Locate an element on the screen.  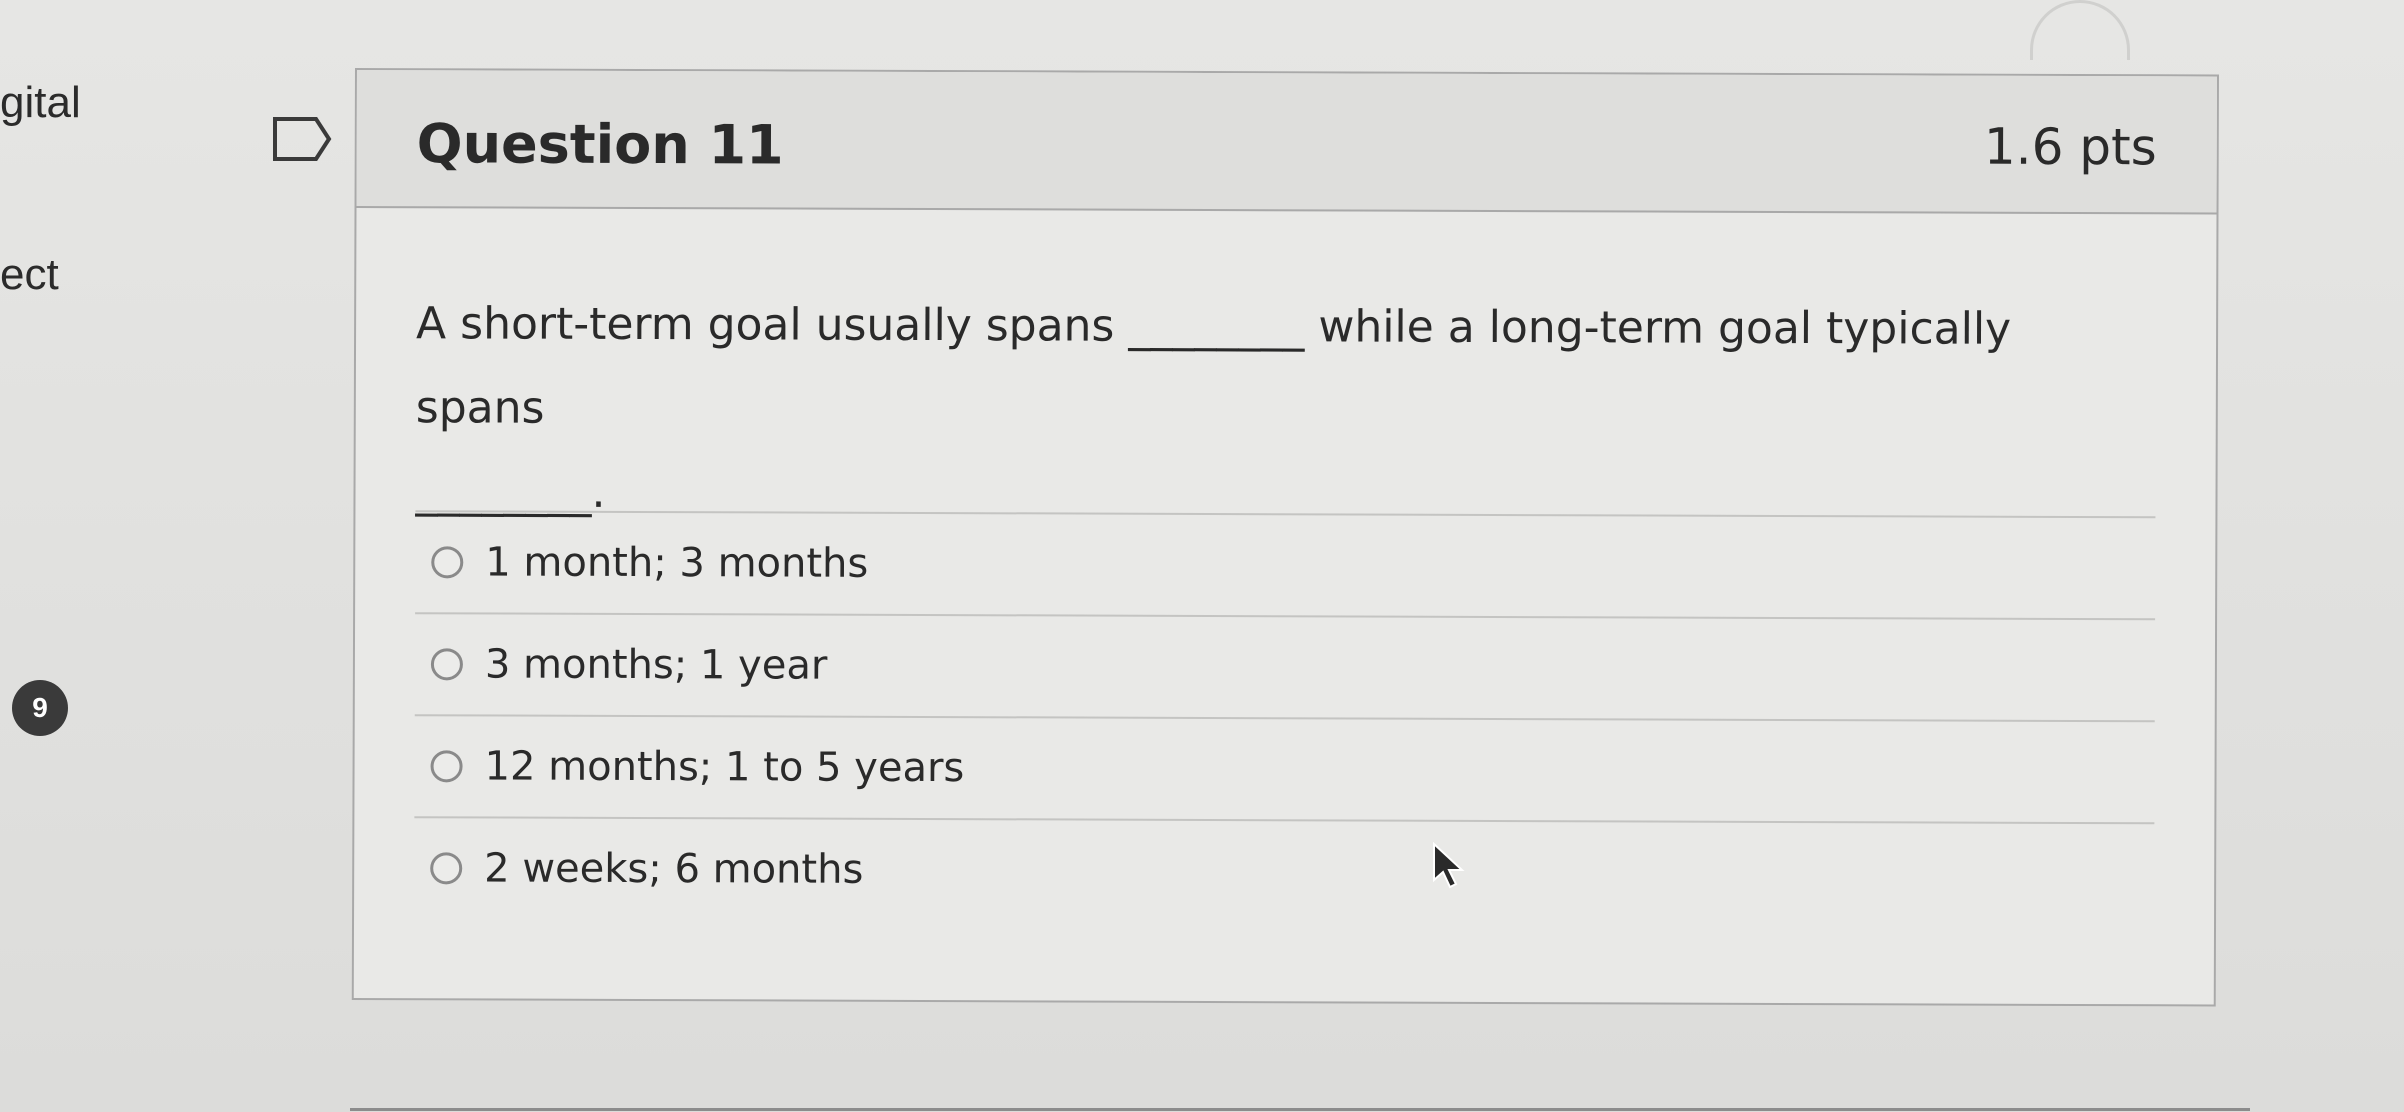
answer-label: 1 month; 3 months is located at coordinates (676, 562).